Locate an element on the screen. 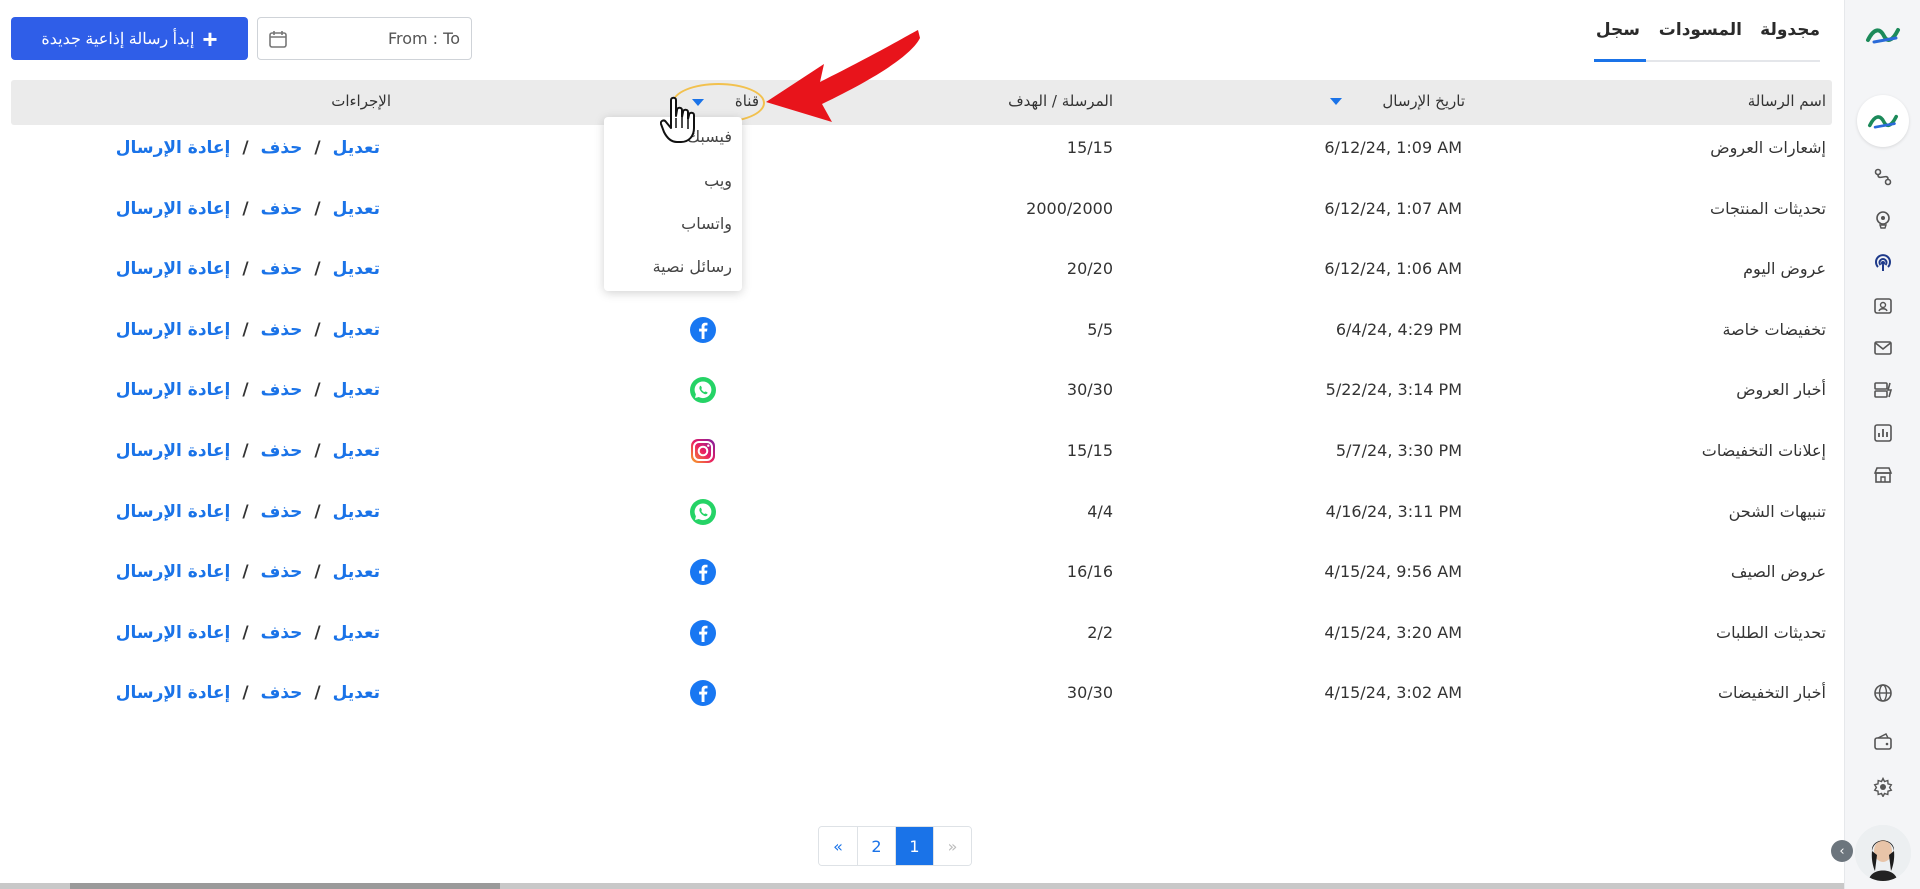 The width and height of the screenshot is (1920, 889). header-sent-target: المرسلة / الهدف is located at coordinates (1060, 101).